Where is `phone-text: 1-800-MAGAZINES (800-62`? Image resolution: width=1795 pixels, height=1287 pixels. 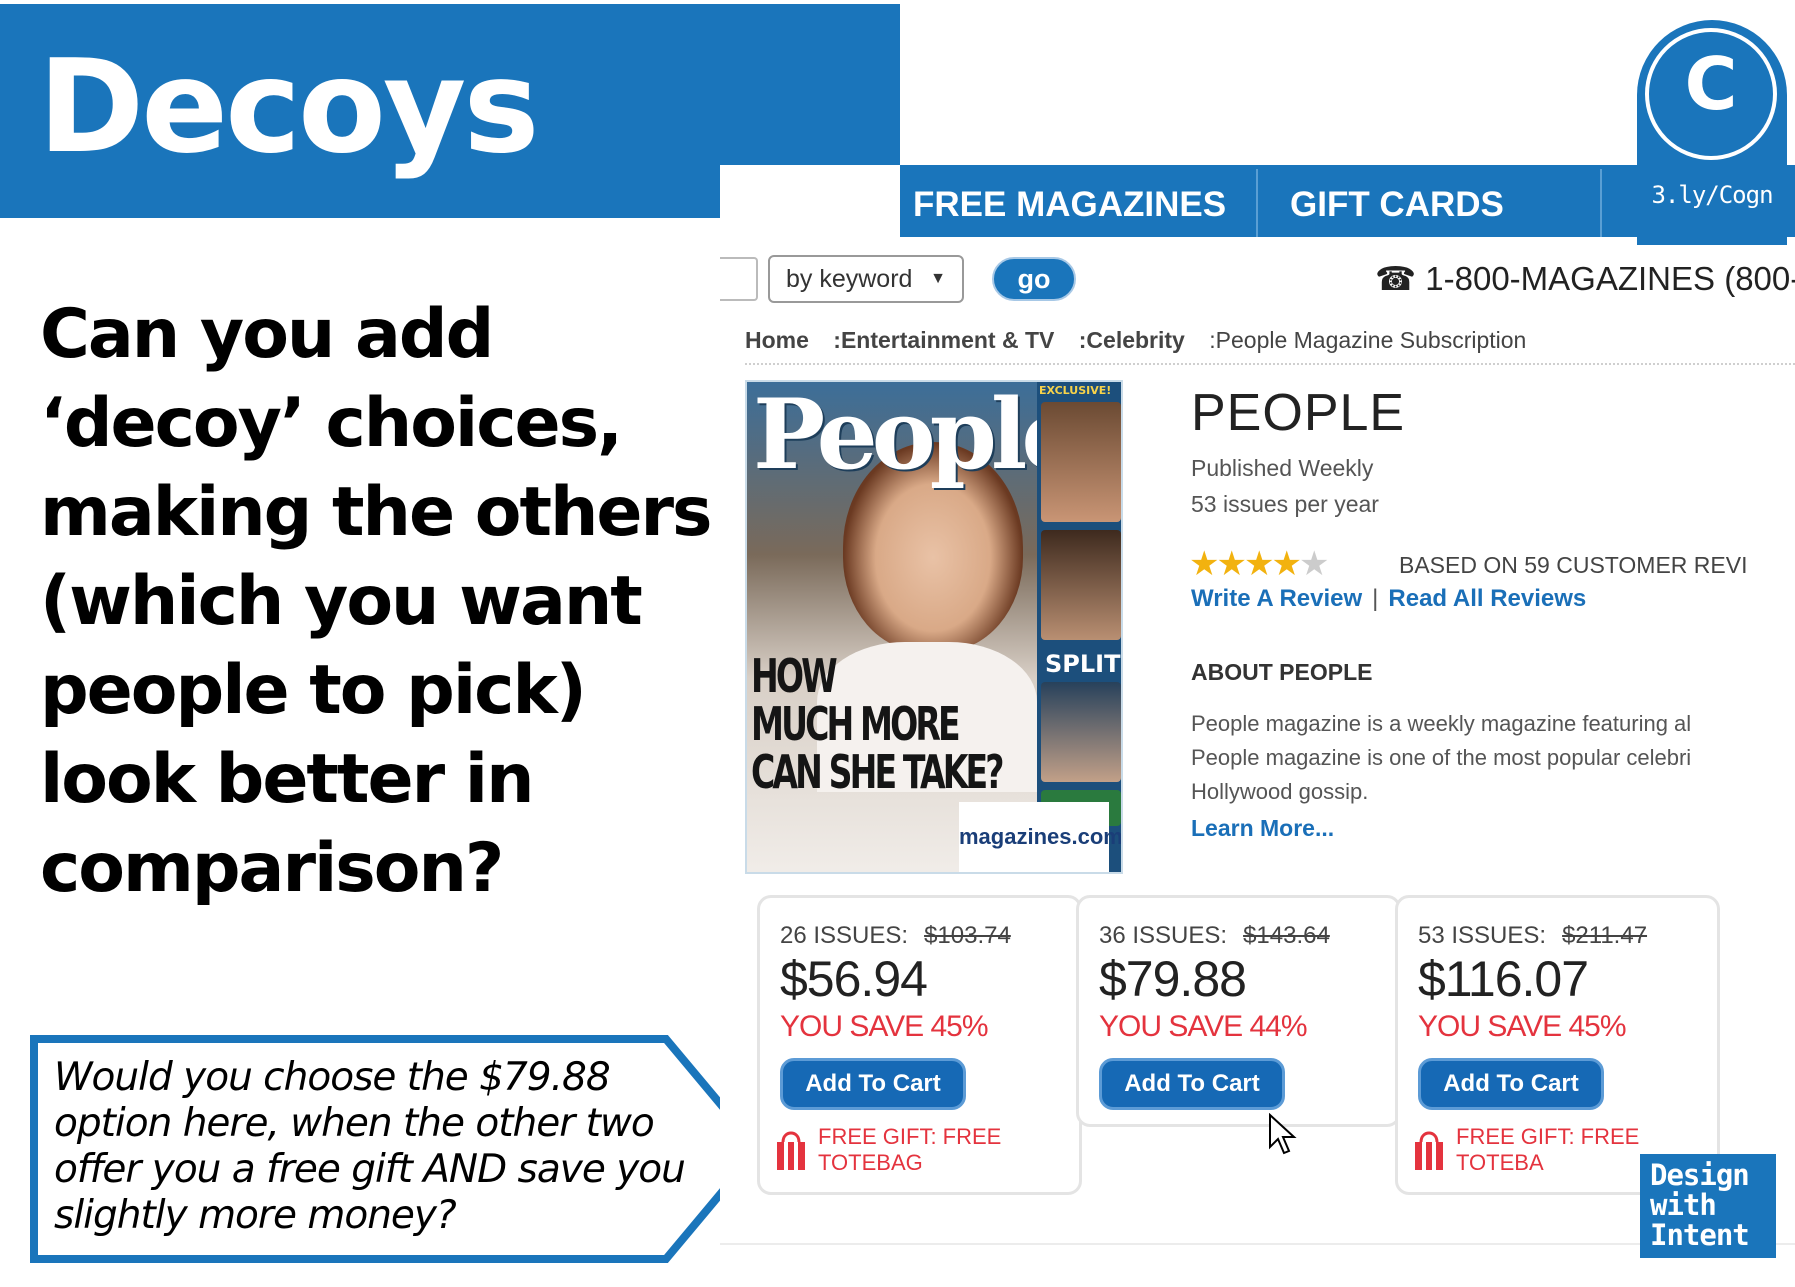 phone-text: 1-800-MAGAZINES (800-62 is located at coordinates (1610, 278).